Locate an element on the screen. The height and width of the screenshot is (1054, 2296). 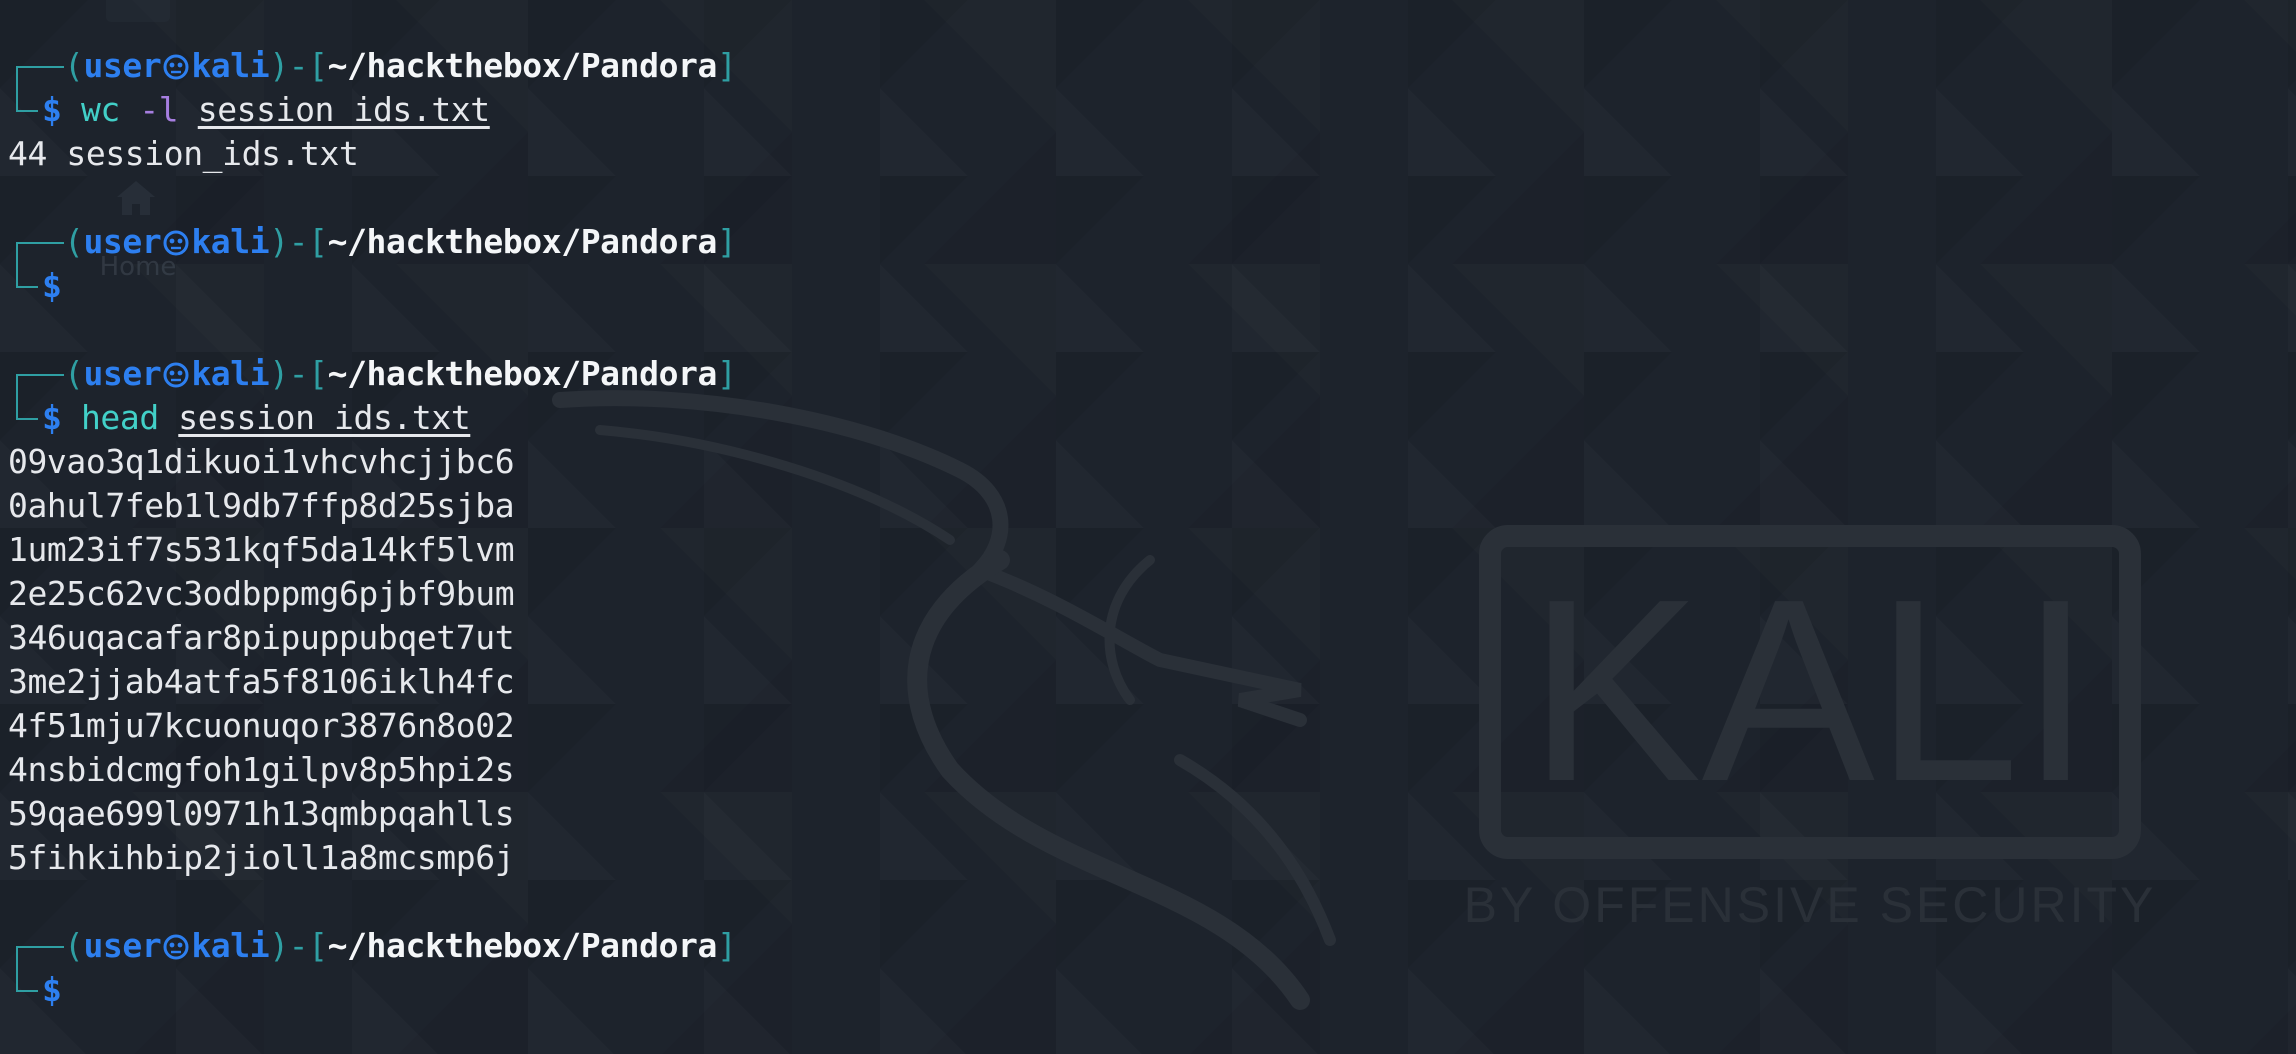
output-line: 09vao3q1dikuoi1vhcvhcjjbc6 is located at coordinates (261, 461).